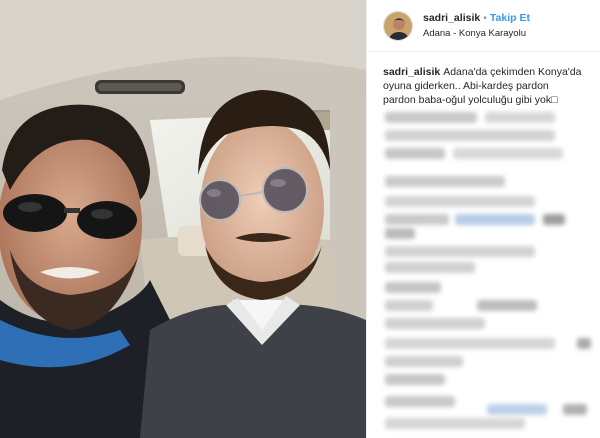  Describe the element at coordinates (451, 18) in the screenshot. I see `username-link: sadri_alisik` at that location.